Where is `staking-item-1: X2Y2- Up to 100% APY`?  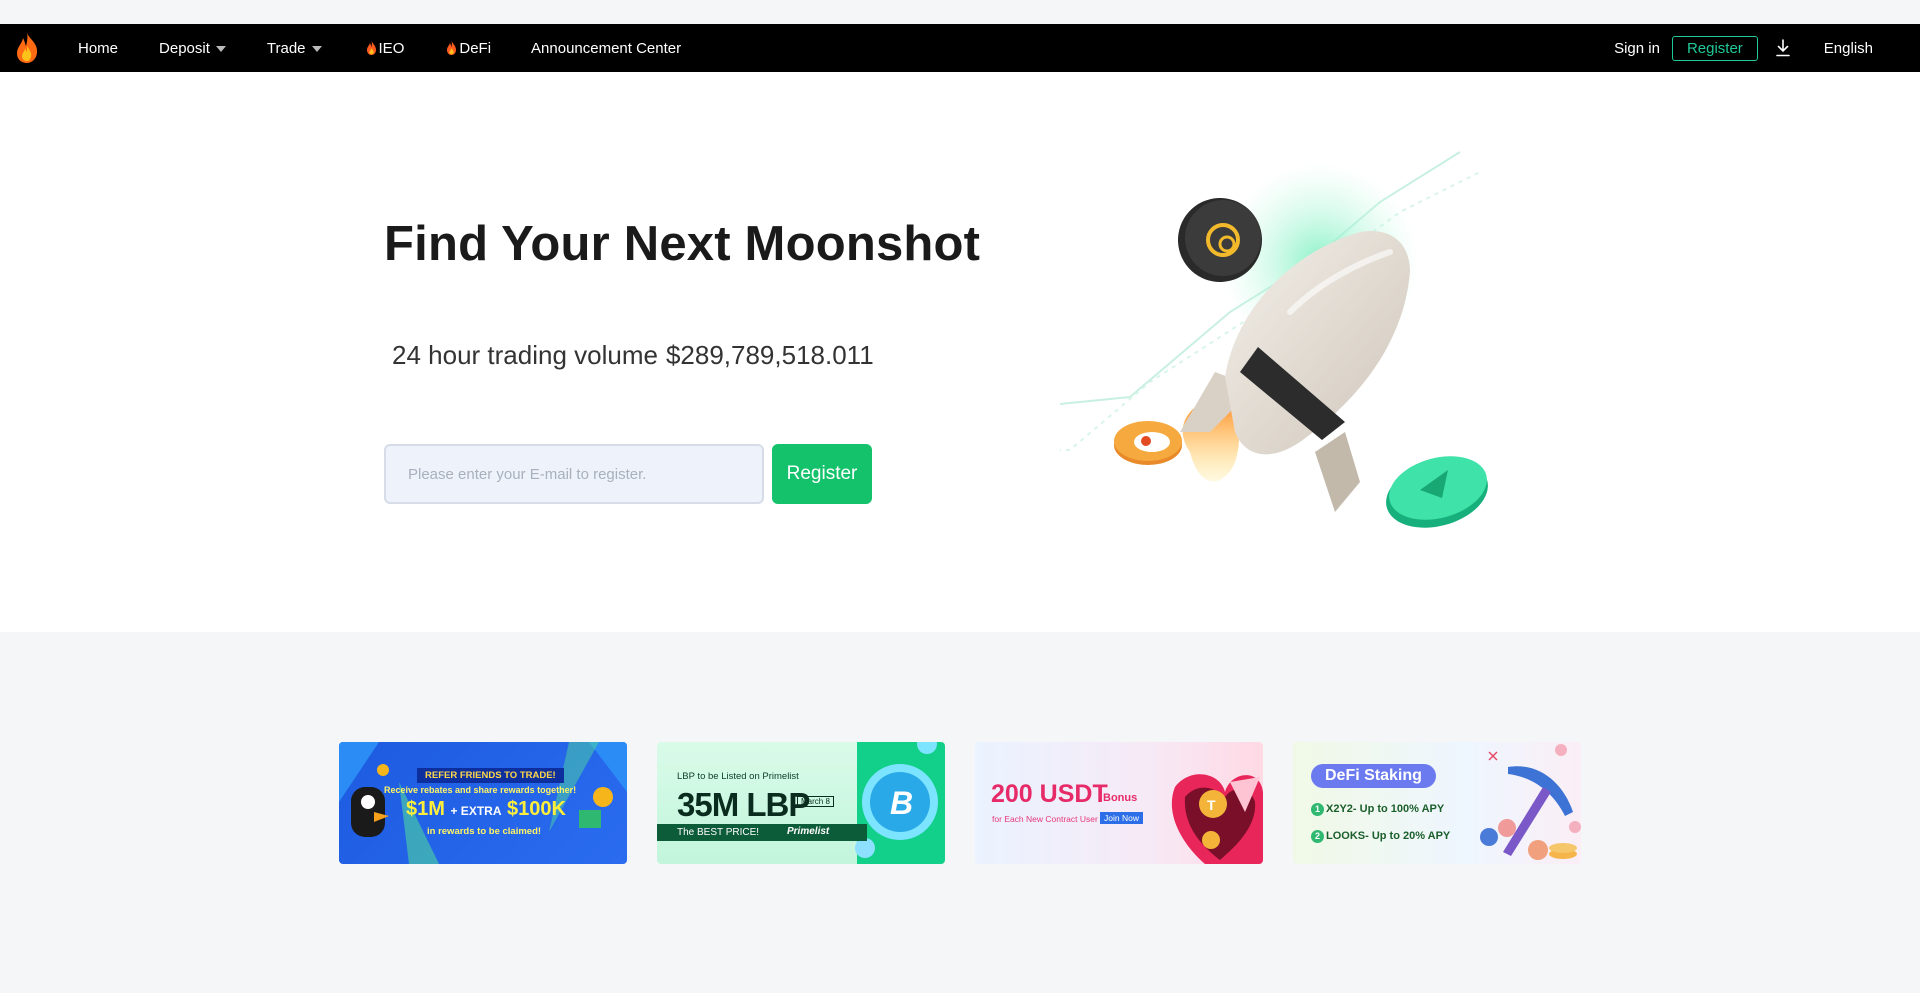
staking-item-1: X2Y2- Up to 100% APY is located at coordinates (1385, 809).